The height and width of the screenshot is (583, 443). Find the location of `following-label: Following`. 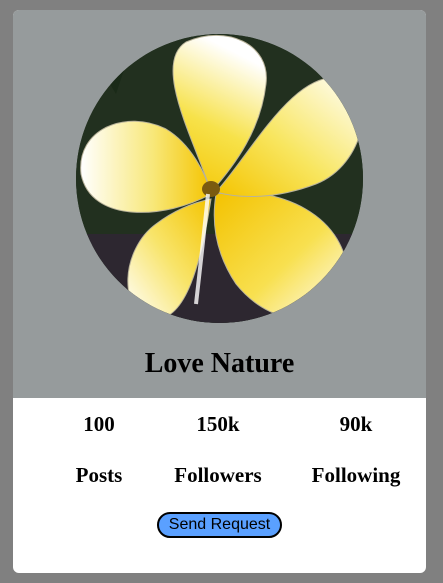

following-label: Following is located at coordinates (356, 475).